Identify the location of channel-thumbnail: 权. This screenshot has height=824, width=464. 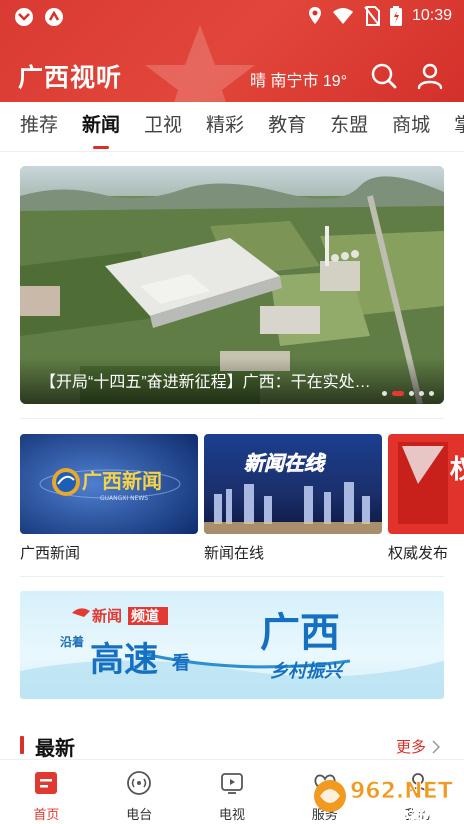
(426, 484).